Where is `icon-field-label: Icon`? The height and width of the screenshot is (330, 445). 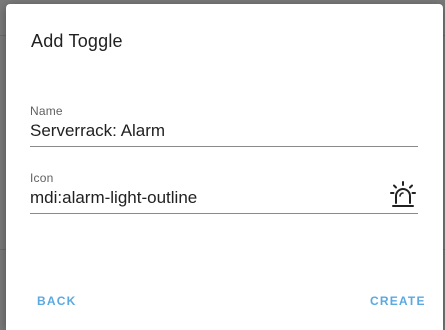 icon-field-label: Icon is located at coordinates (42, 178).